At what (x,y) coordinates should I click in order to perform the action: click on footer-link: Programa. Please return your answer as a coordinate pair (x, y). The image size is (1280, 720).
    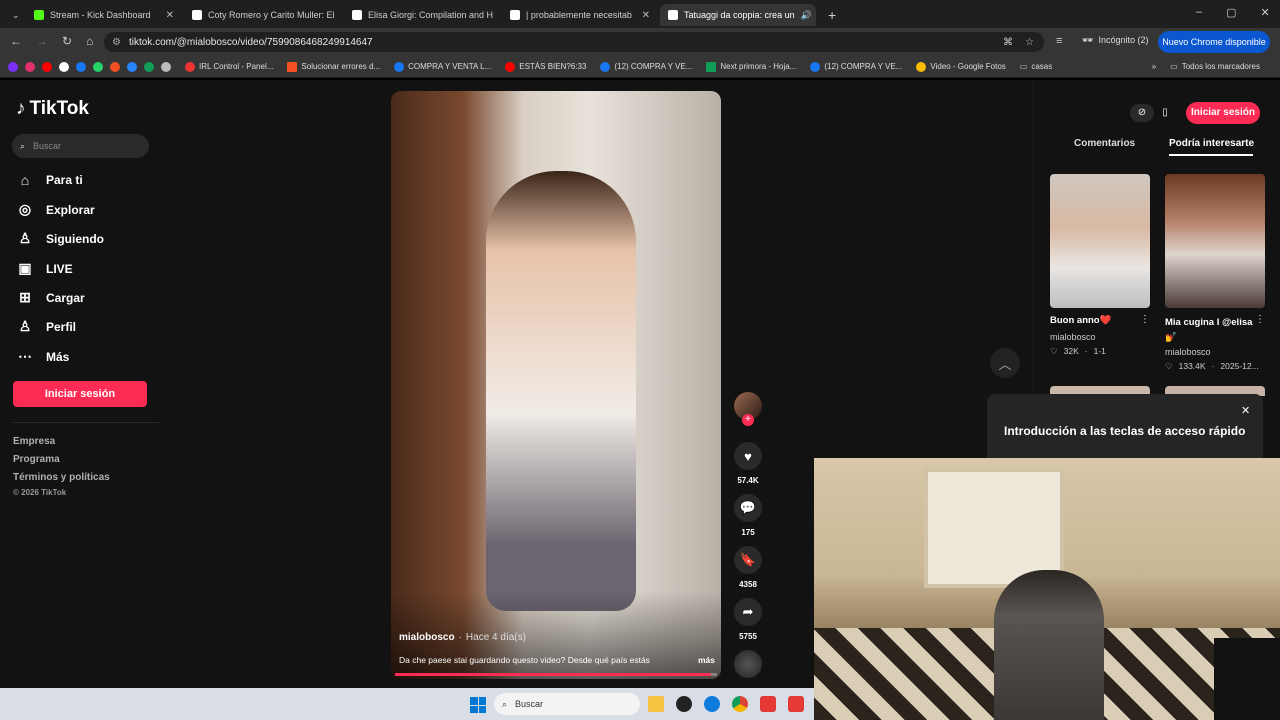
    Looking at the image, I should click on (36, 459).